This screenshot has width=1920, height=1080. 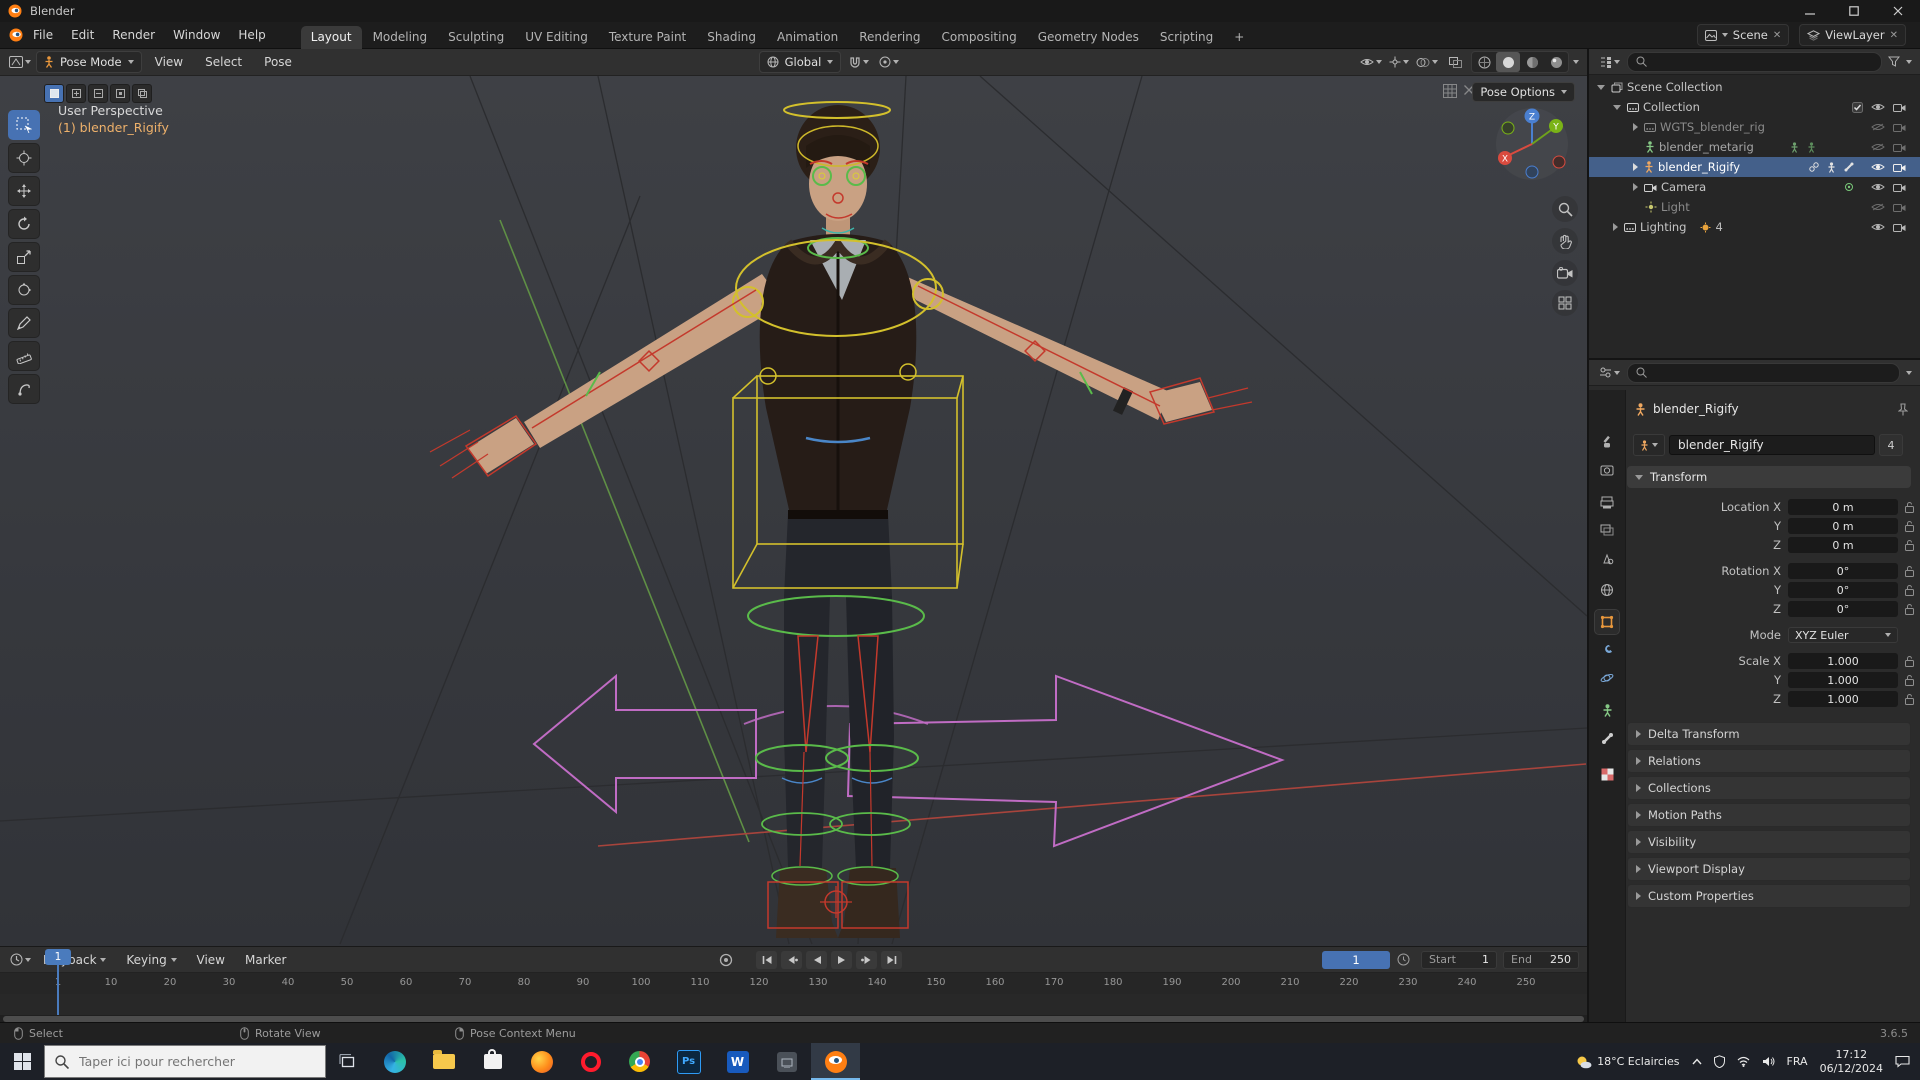 I want to click on object-tab-icon, so click(x=1607, y=622).